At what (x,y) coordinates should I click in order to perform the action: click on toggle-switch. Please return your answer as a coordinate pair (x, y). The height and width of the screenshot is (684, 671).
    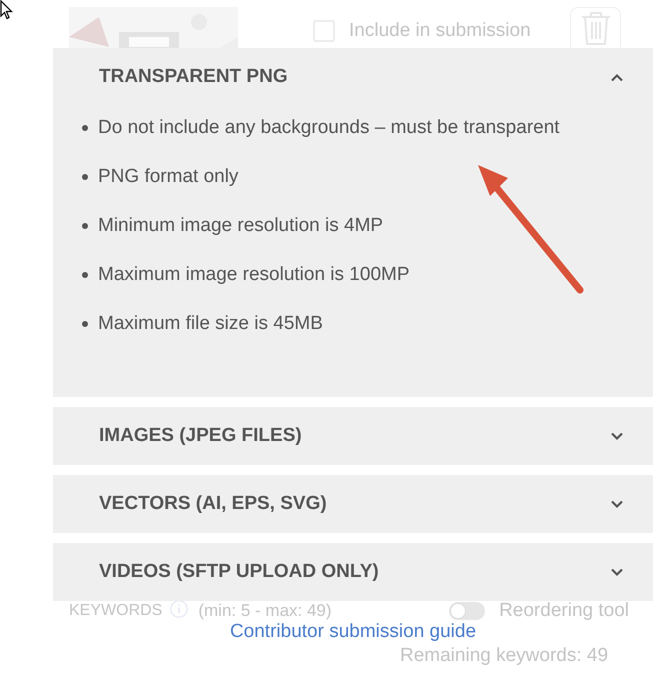
    Looking at the image, I should click on (467, 611).